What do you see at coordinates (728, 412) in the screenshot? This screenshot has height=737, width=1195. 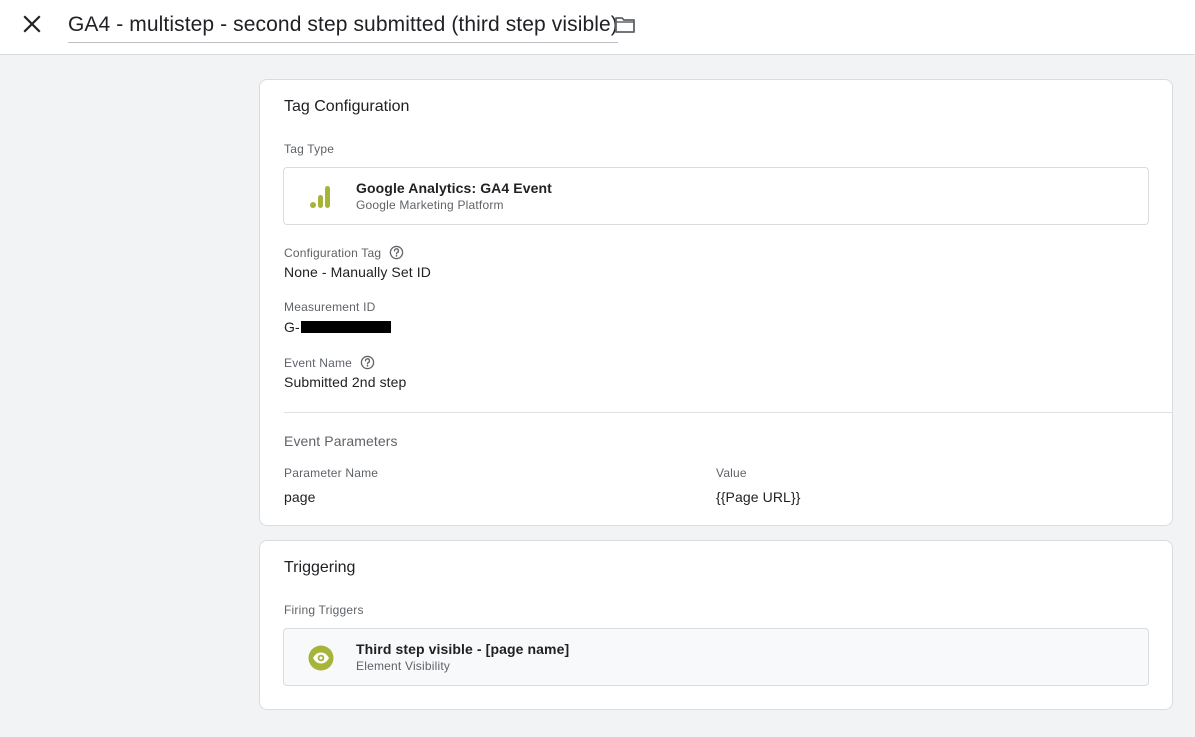 I see `divider` at bounding box center [728, 412].